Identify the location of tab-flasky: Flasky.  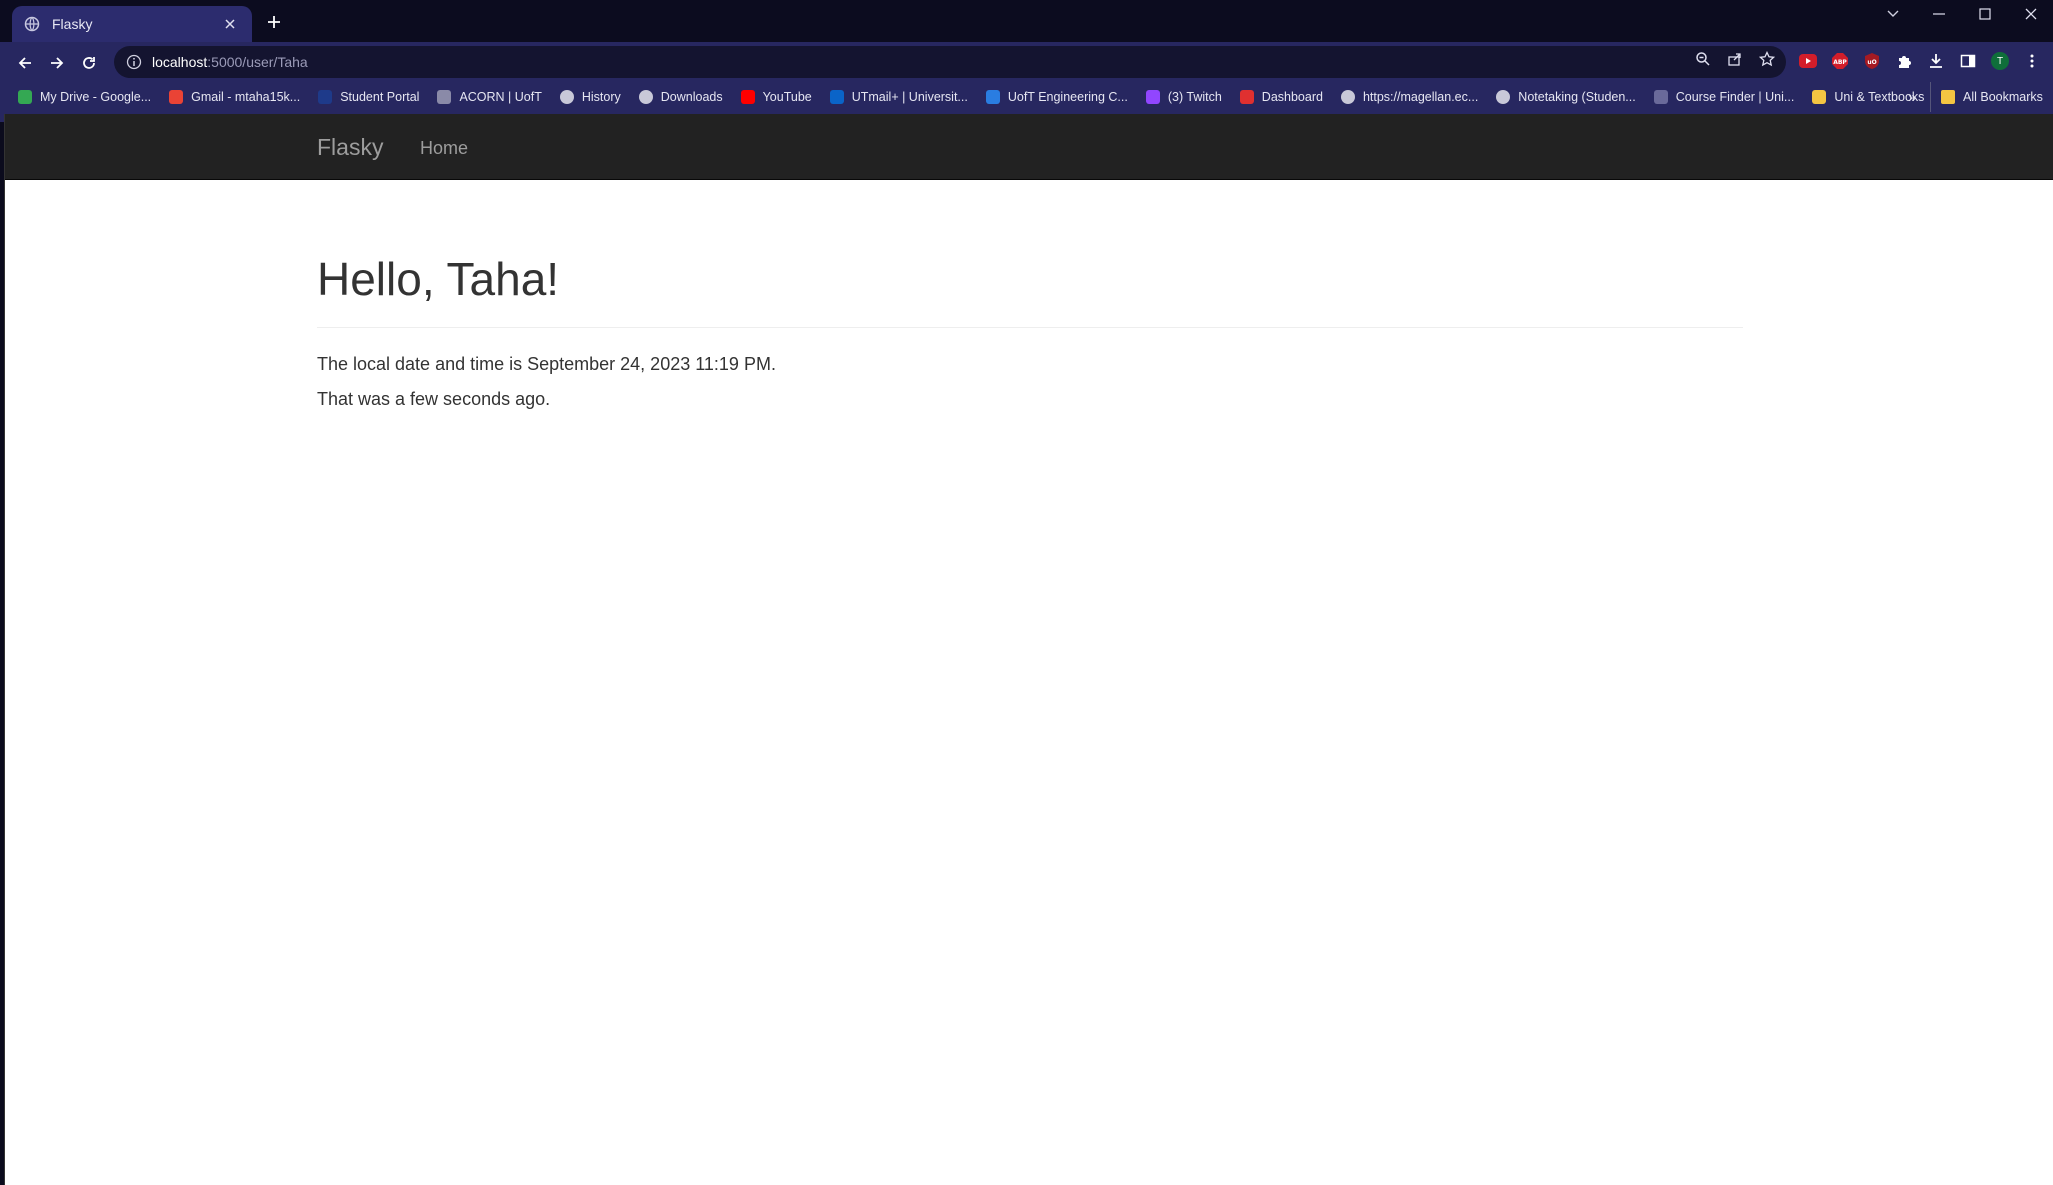
(132, 24).